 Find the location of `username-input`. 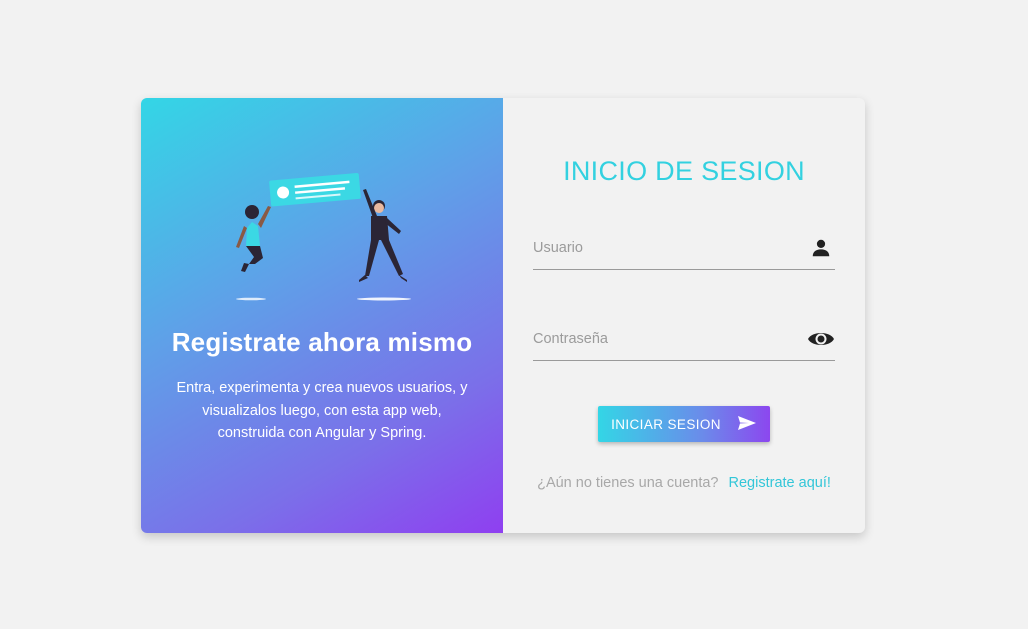

username-input is located at coordinates (663, 248).